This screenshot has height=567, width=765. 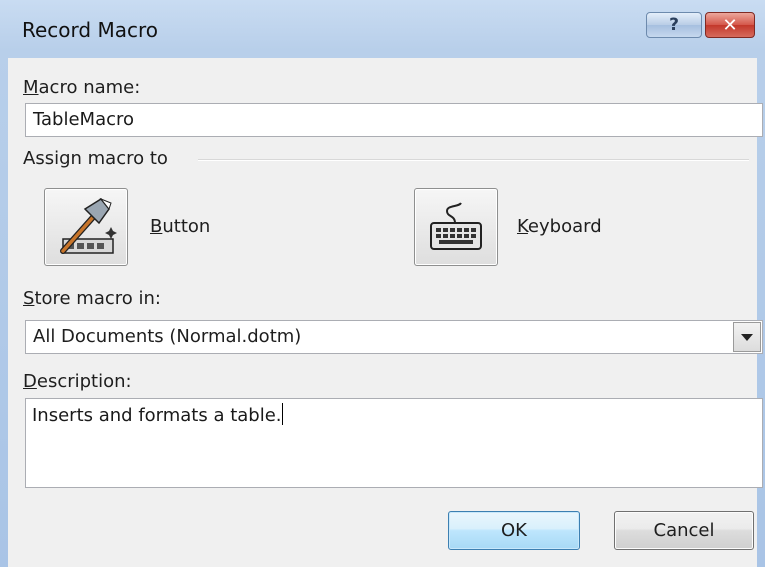 What do you see at coordinates (82, 87) in the screenshot?
I see `macro-name-label: Macro name:` at bounding box center [82, 87].